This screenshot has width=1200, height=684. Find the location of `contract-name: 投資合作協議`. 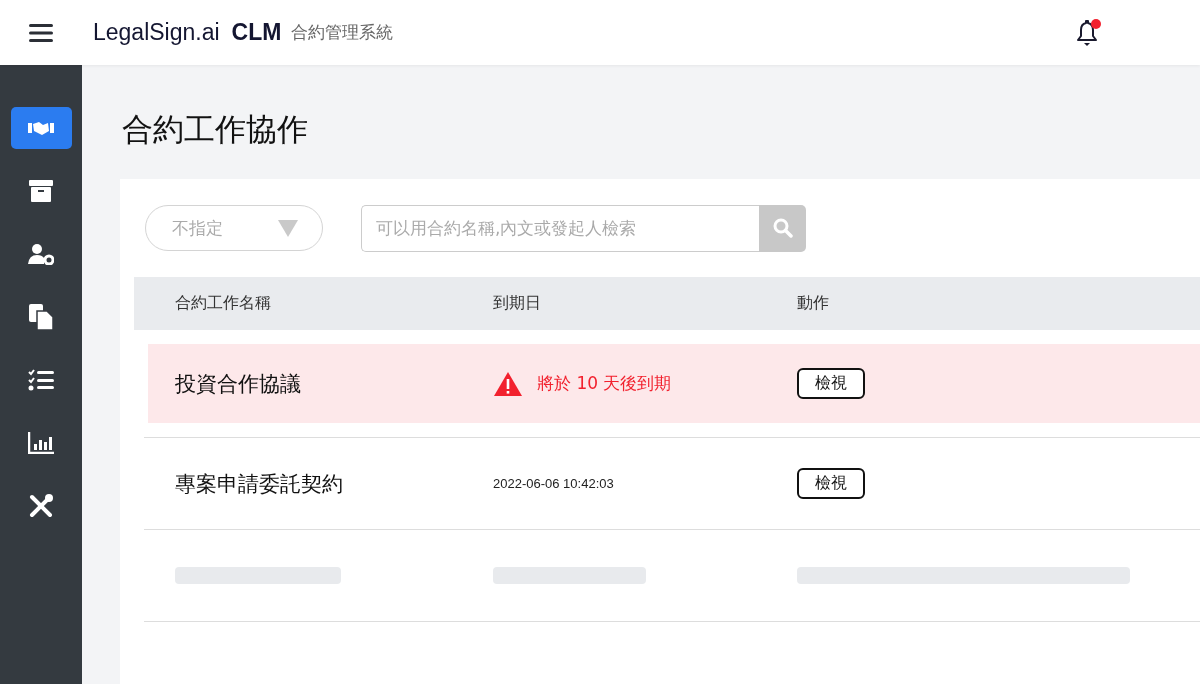

contract-name: 投資合作協議 is located at coordinates (238, 384).